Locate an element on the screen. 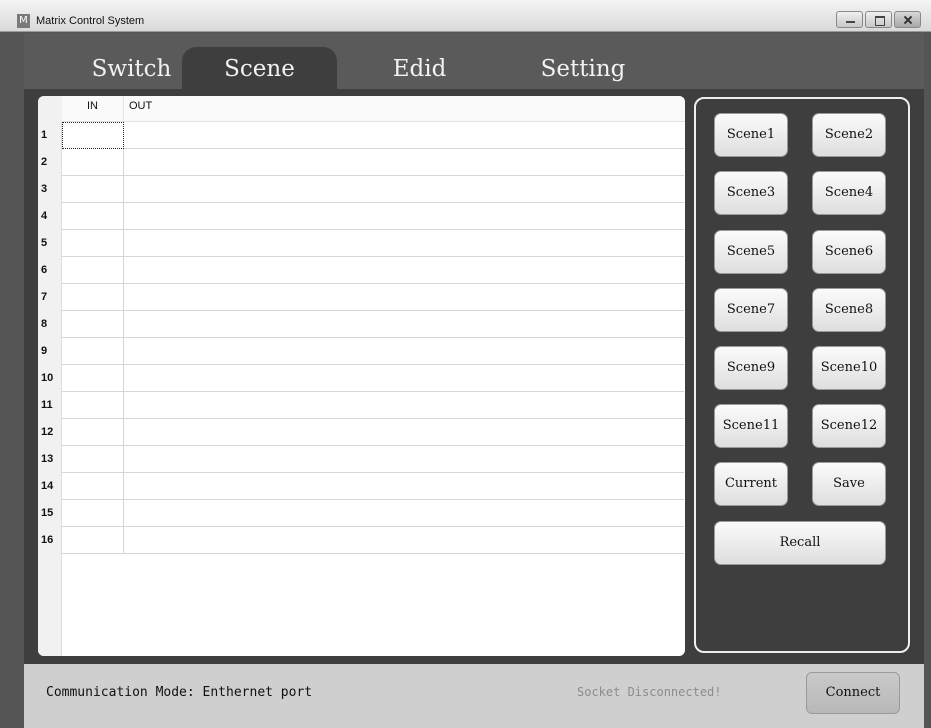 Image resolution: width=931 pixels, height=728 pixels. scene4-button: Scene4 is located at coordinates (849, 193).